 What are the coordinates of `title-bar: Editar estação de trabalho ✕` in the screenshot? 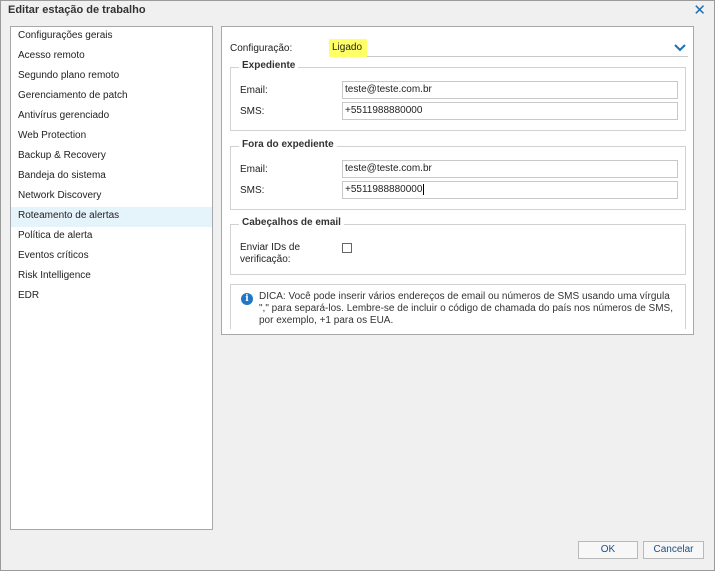 It's located at (357, 11).